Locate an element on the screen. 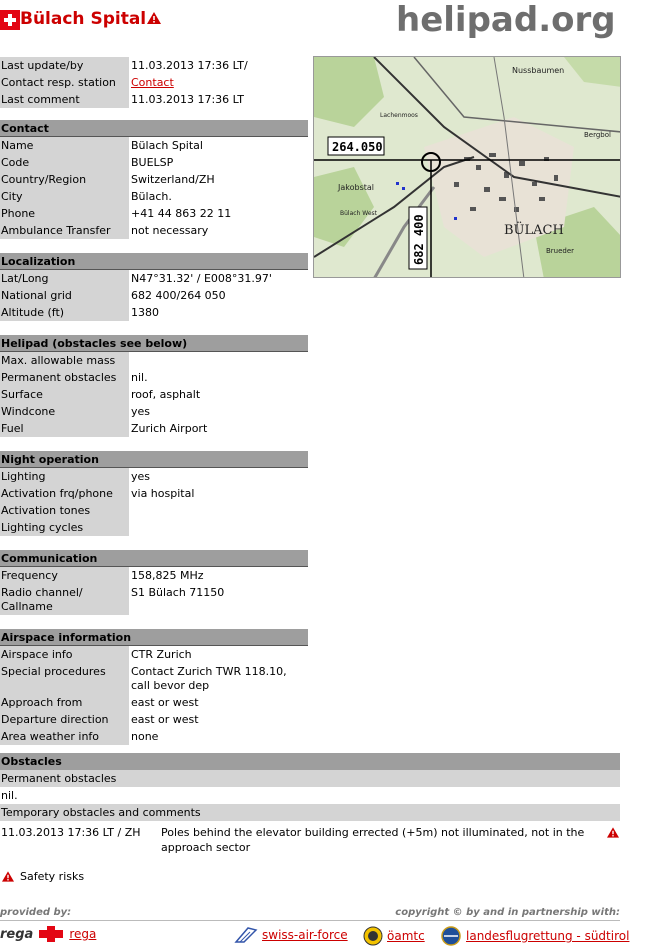 The image size is (646, 952). contact-row-label: Name is located at coordinates (64, 145).